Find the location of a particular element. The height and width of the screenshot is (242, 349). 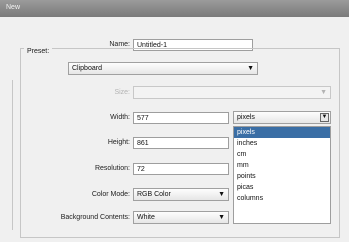

resolution-label: Resolution: is located at coordinates (112, 168).